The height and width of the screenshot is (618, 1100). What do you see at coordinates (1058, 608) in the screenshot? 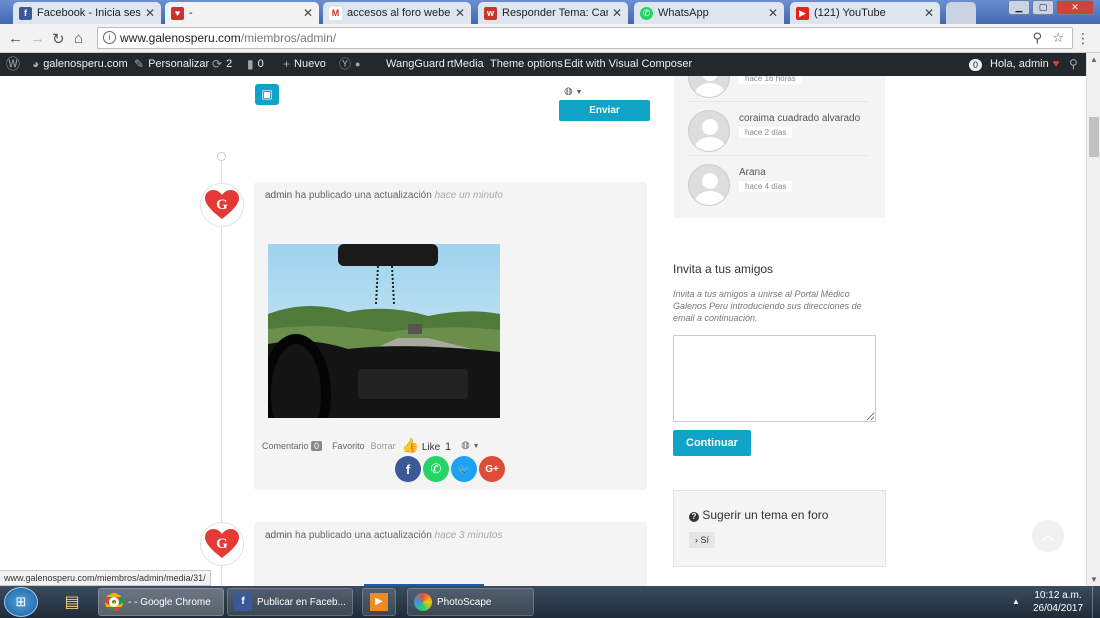
I see `clock-date: 26/04/2017` at bounding box center [1058, 608].